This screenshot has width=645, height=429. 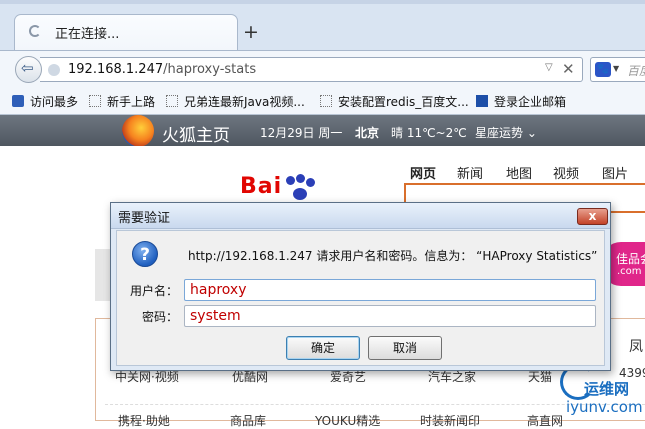 I want to click on url-host: 192.168.1.247, so click(x=116, y=69).